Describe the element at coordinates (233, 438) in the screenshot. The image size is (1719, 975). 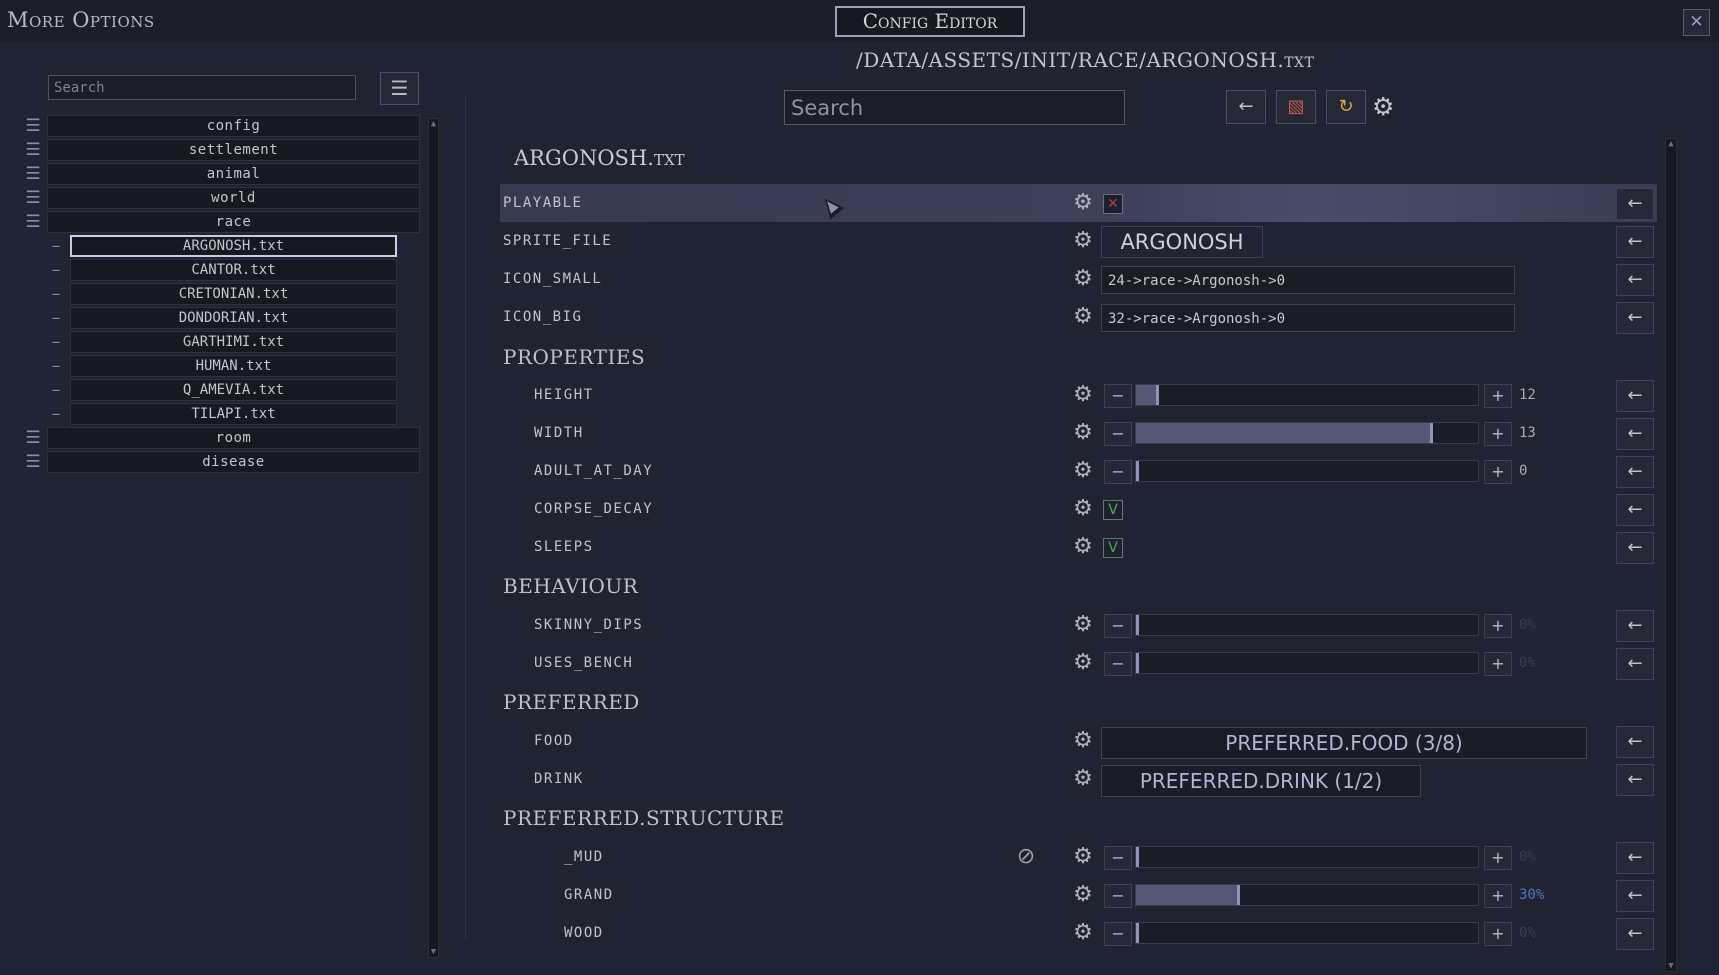
I see `folder-room: room` at that location.